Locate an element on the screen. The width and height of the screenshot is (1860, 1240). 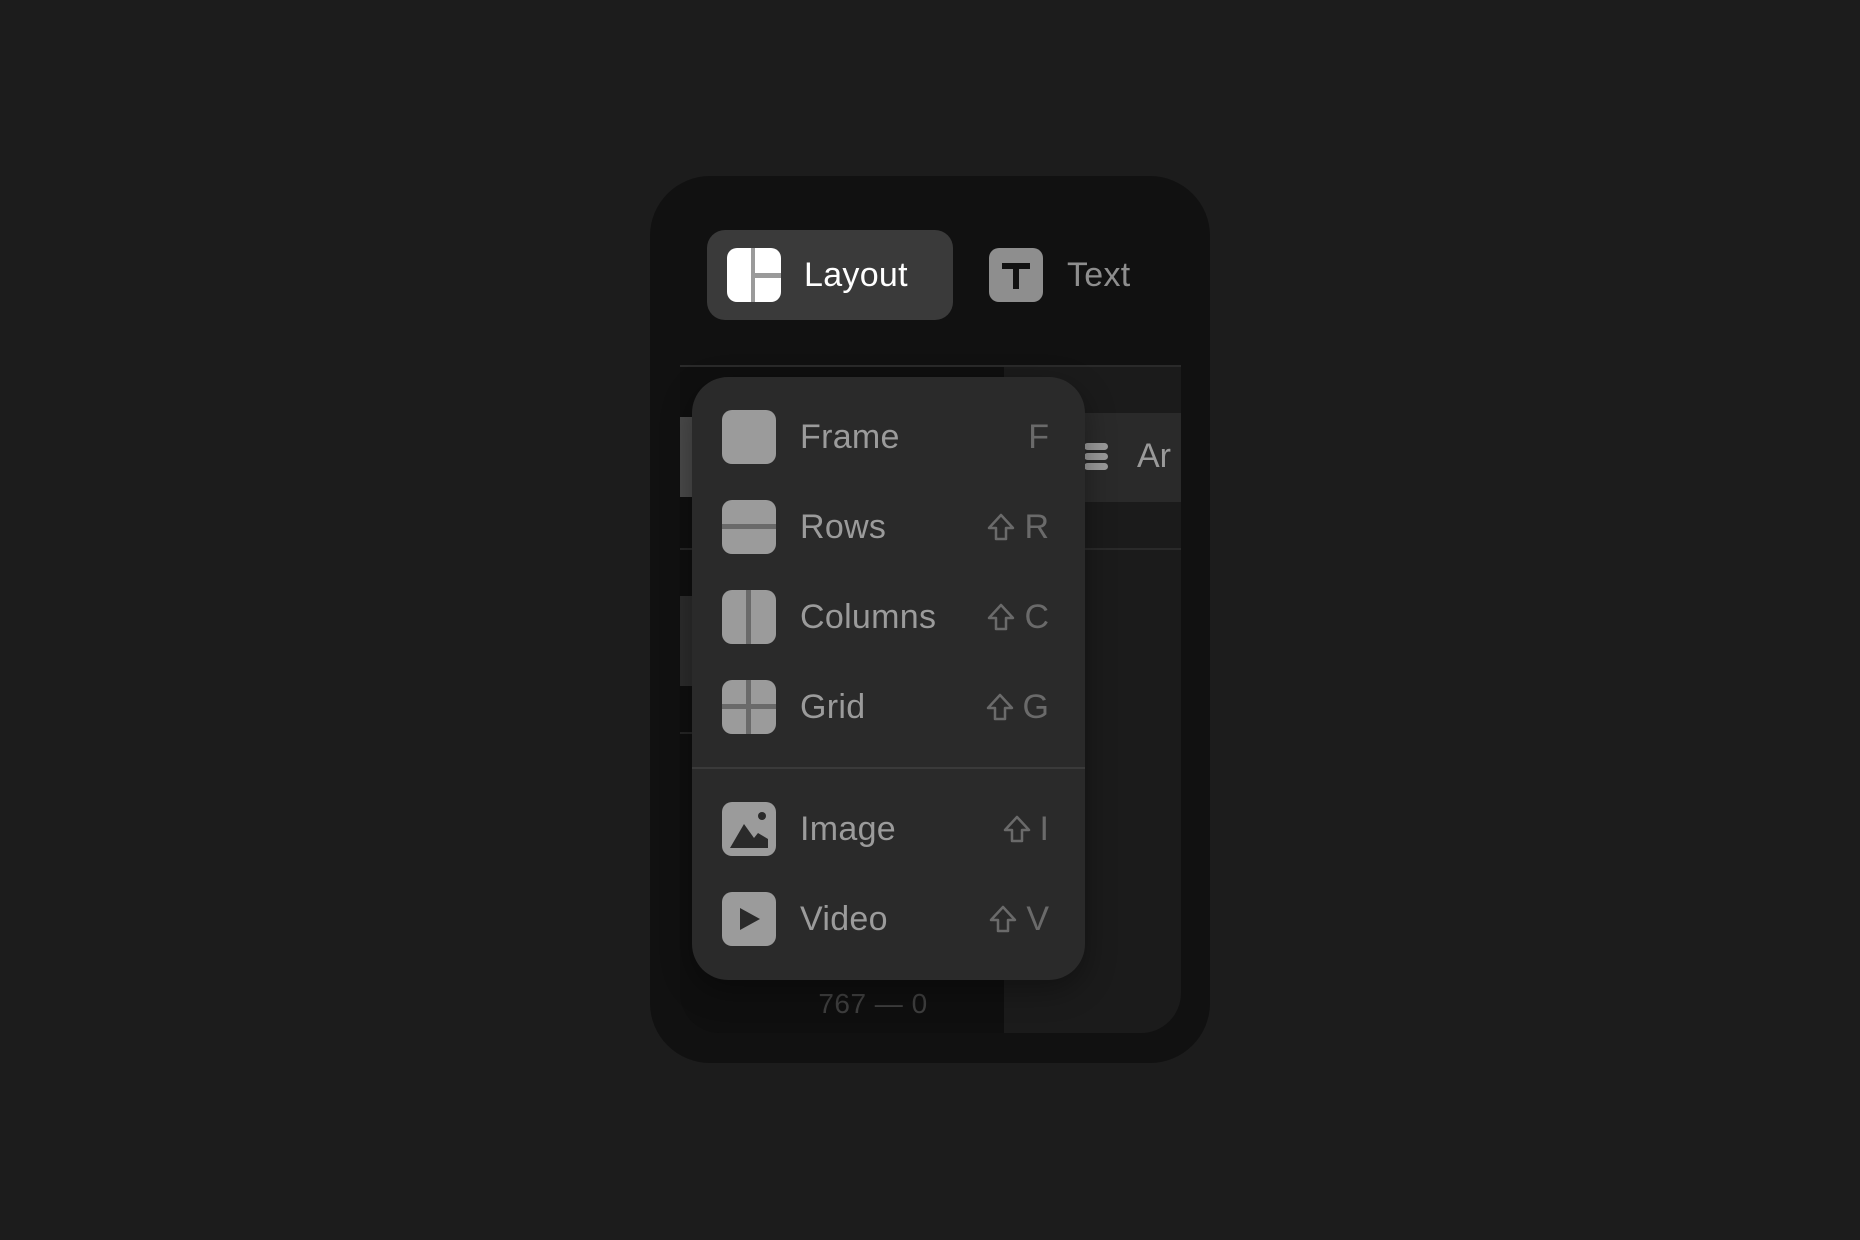
menu-item-grid: Grid G is located at coordinates (888, 707).